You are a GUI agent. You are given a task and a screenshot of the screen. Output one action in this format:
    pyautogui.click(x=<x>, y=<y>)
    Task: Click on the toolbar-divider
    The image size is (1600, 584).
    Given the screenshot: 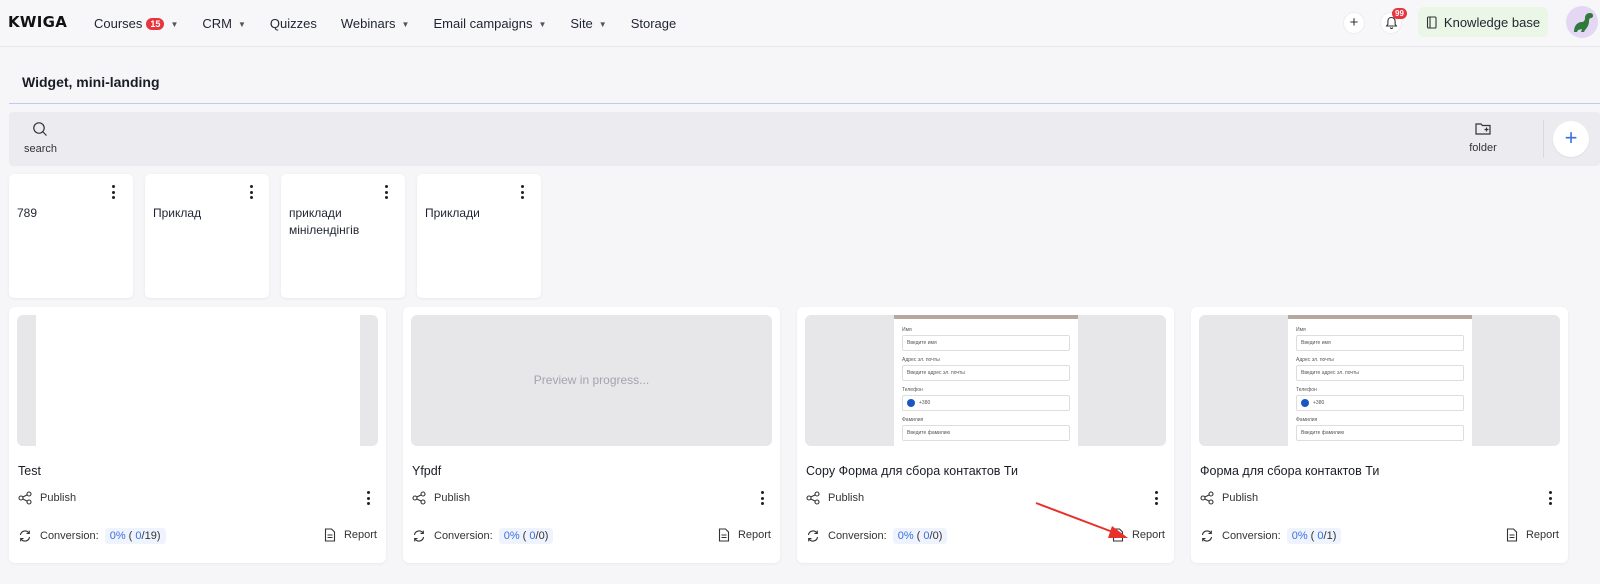 What is the action you would take?
    pyautogui.click(x=1543, y=139)
    